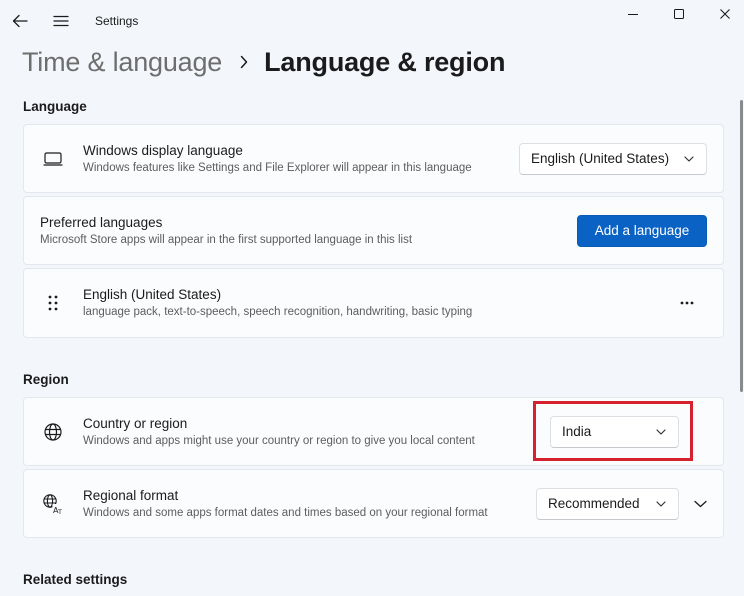 This screenshot has width=744, height=596. I want to click on scrollbar, so click(741, 246).